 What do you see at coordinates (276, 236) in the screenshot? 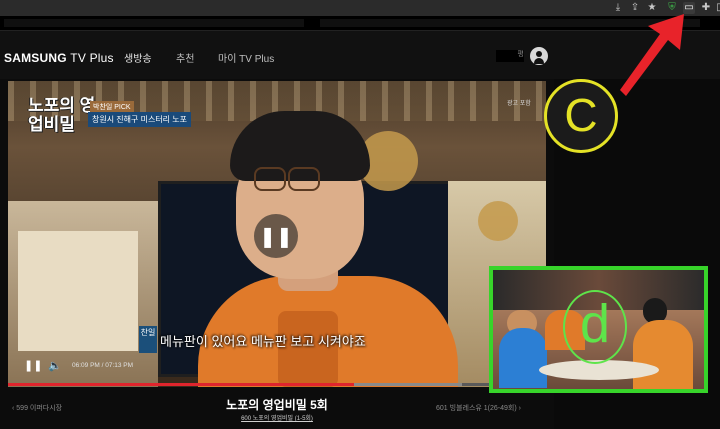
I see `center-pause-button: ❚❚` at bounding box center [276, 236].